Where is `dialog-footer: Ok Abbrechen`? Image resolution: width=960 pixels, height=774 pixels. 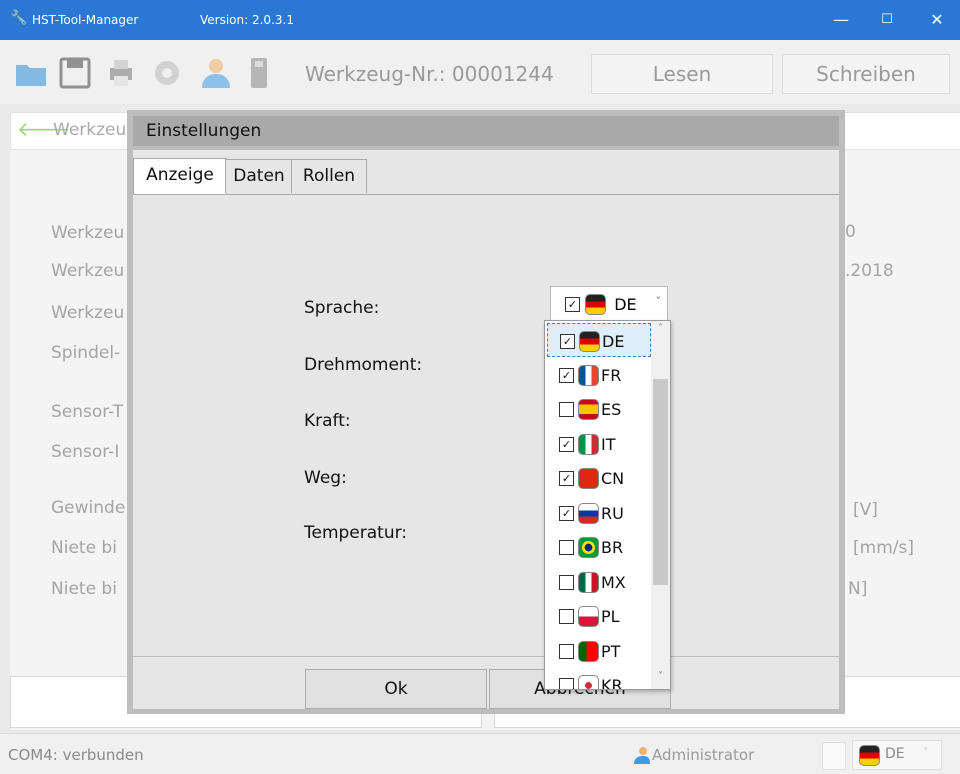 dialog-footer: Ok Abbrechen is located at coordinates (486, 682).